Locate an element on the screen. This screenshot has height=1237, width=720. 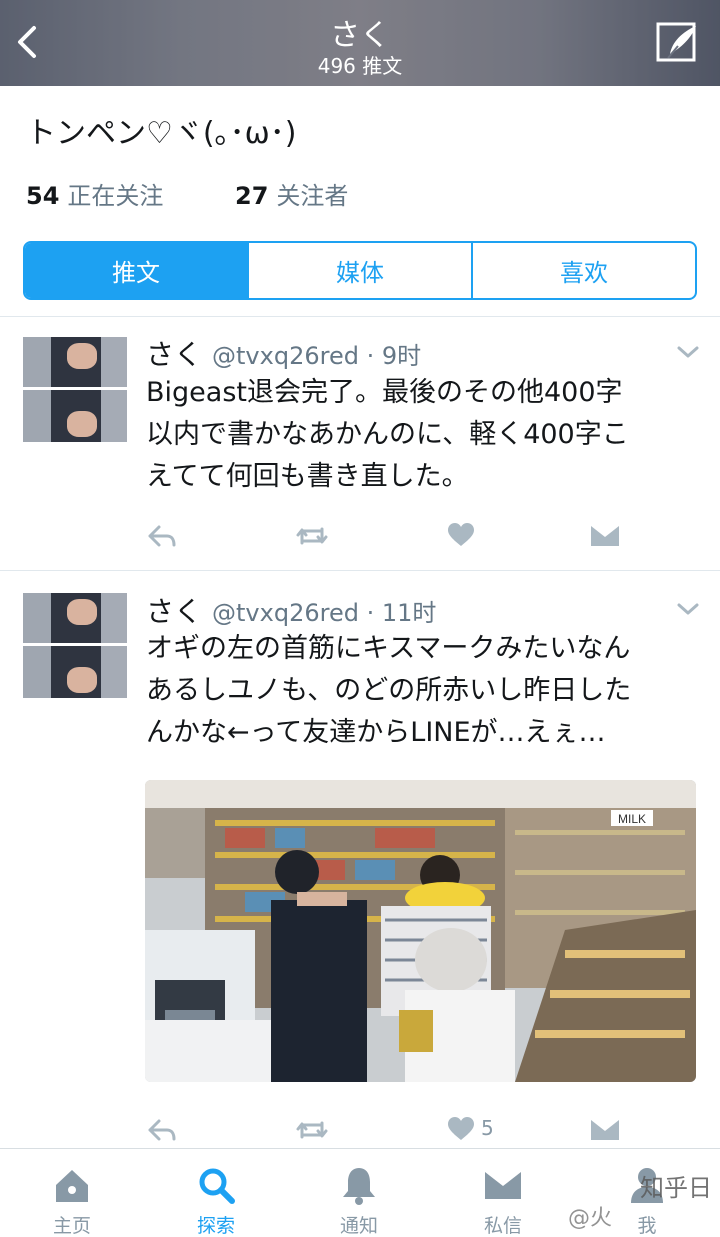
tabbar-label: 通知 is located at coordinates (358, 1226).